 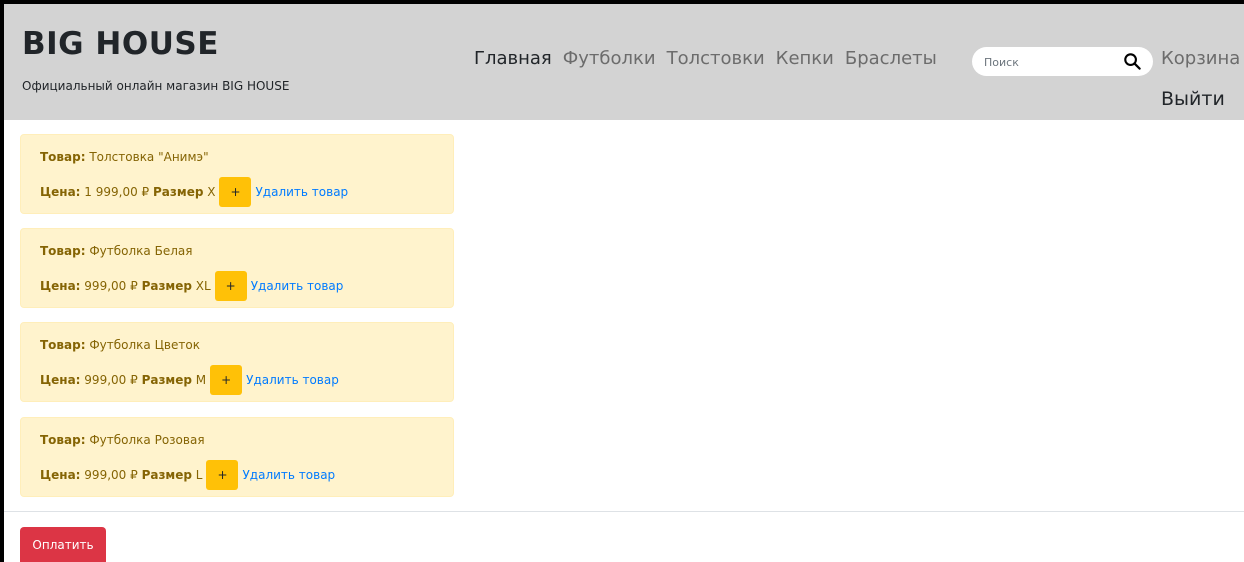 I want to click on brand-subtitle: Официальный онлайн магазин BIG HOUSE, so click(x=156, y=86).